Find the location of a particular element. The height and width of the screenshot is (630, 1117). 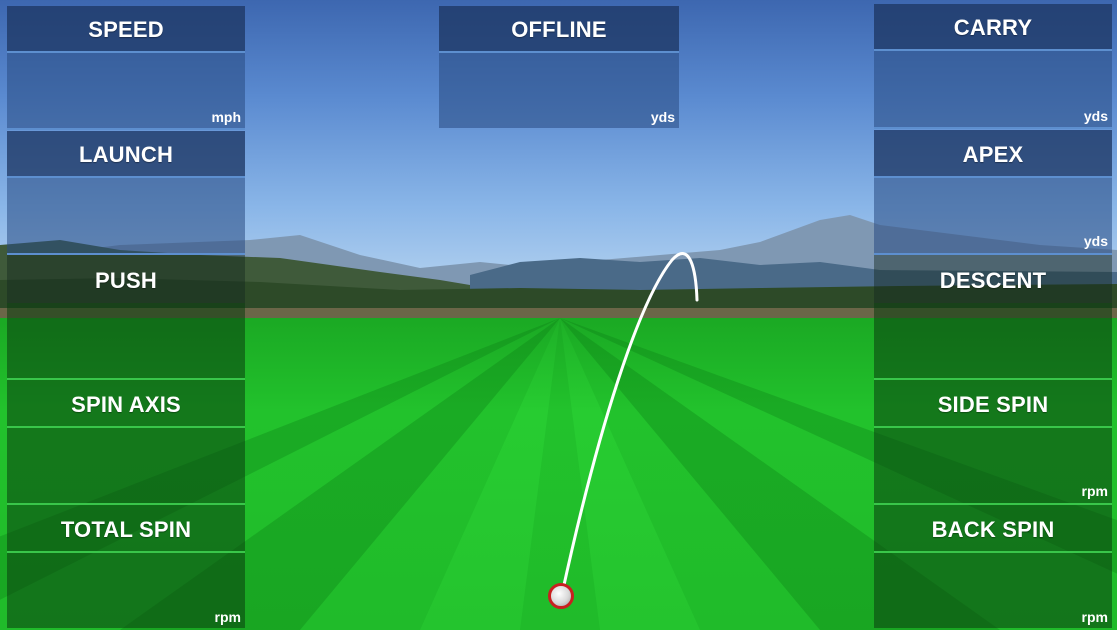

spin-axis-value-box is located at coordinates (126, 465).